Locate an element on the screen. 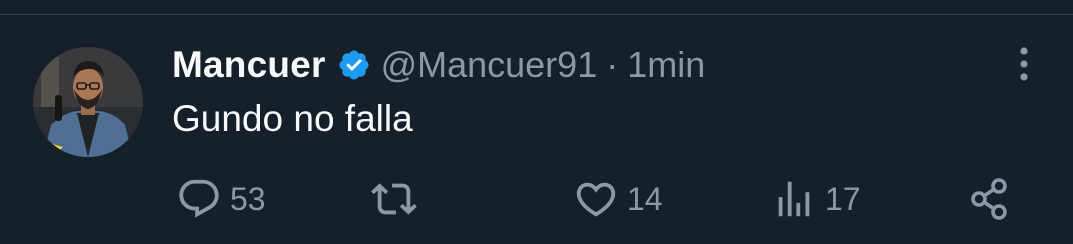 The width and height of the screenshot is (1073, 244). retweet-icon is located at coordinates (394, 199).